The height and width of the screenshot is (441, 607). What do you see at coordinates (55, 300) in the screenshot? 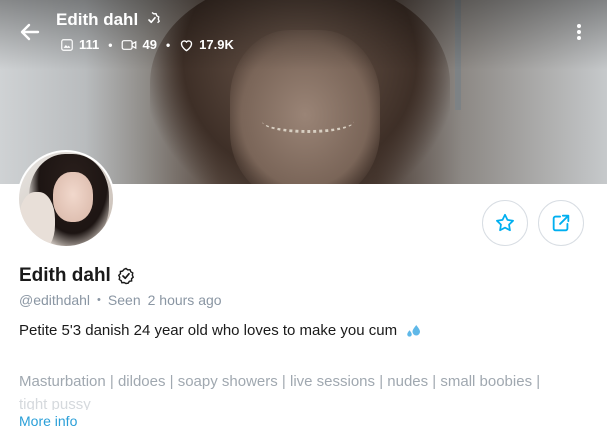
I see `profile-handle: @edithdahl` at bounding box center [55, 300].